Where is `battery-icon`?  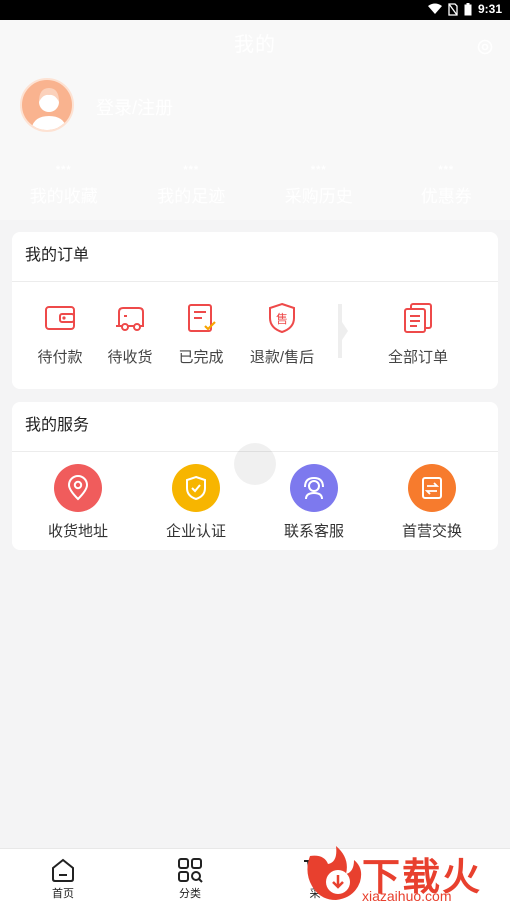
battery-icon is located at coordinates (468, 8).